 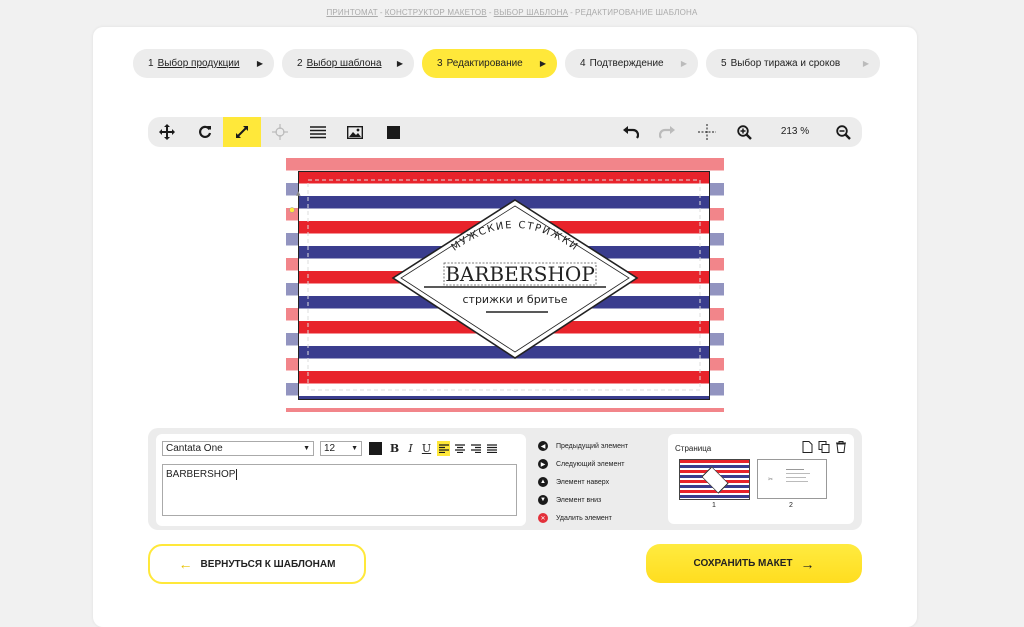 What do you see at coordinates (475, 448) in the screenshot?
I see `align-right-icon` at bounding box center [475, 448].